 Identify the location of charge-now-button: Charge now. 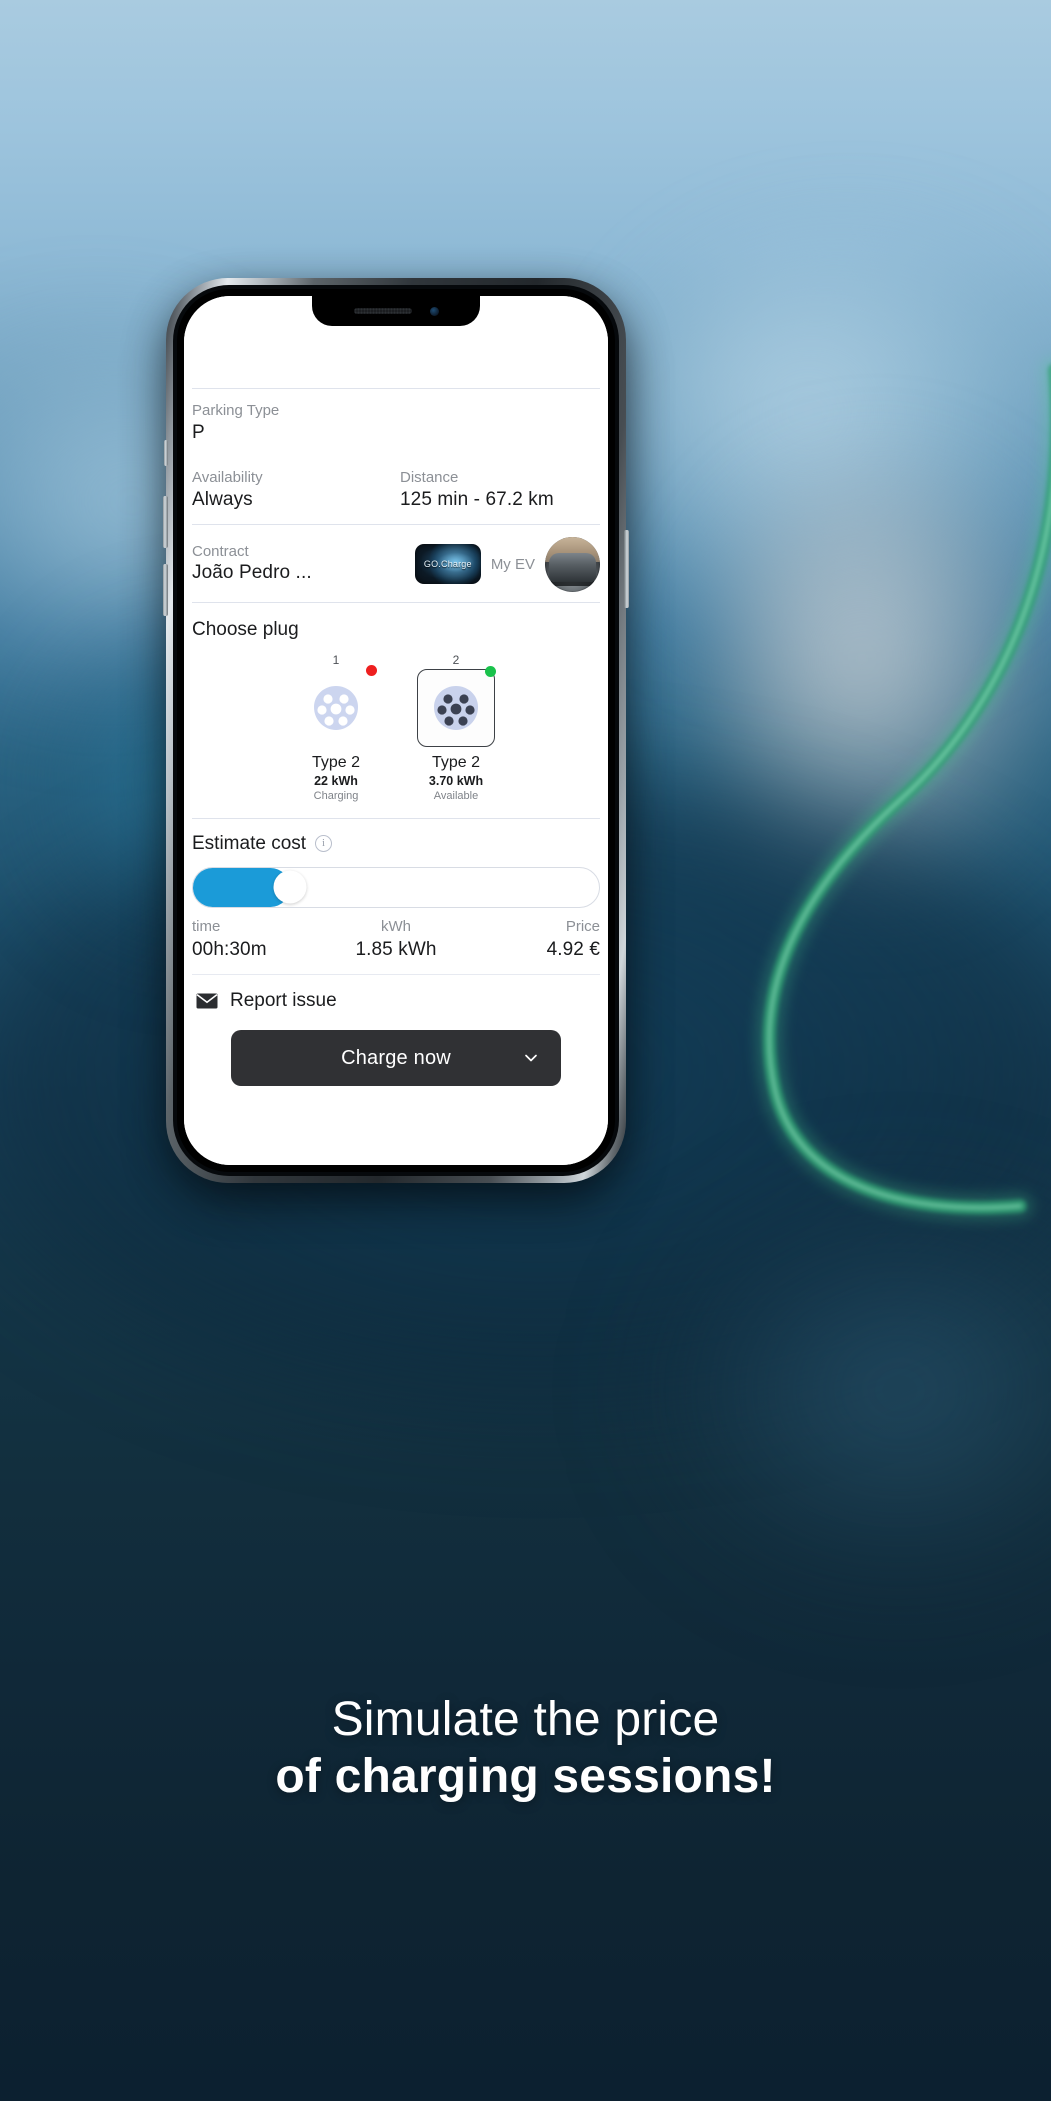
(396, 1058).